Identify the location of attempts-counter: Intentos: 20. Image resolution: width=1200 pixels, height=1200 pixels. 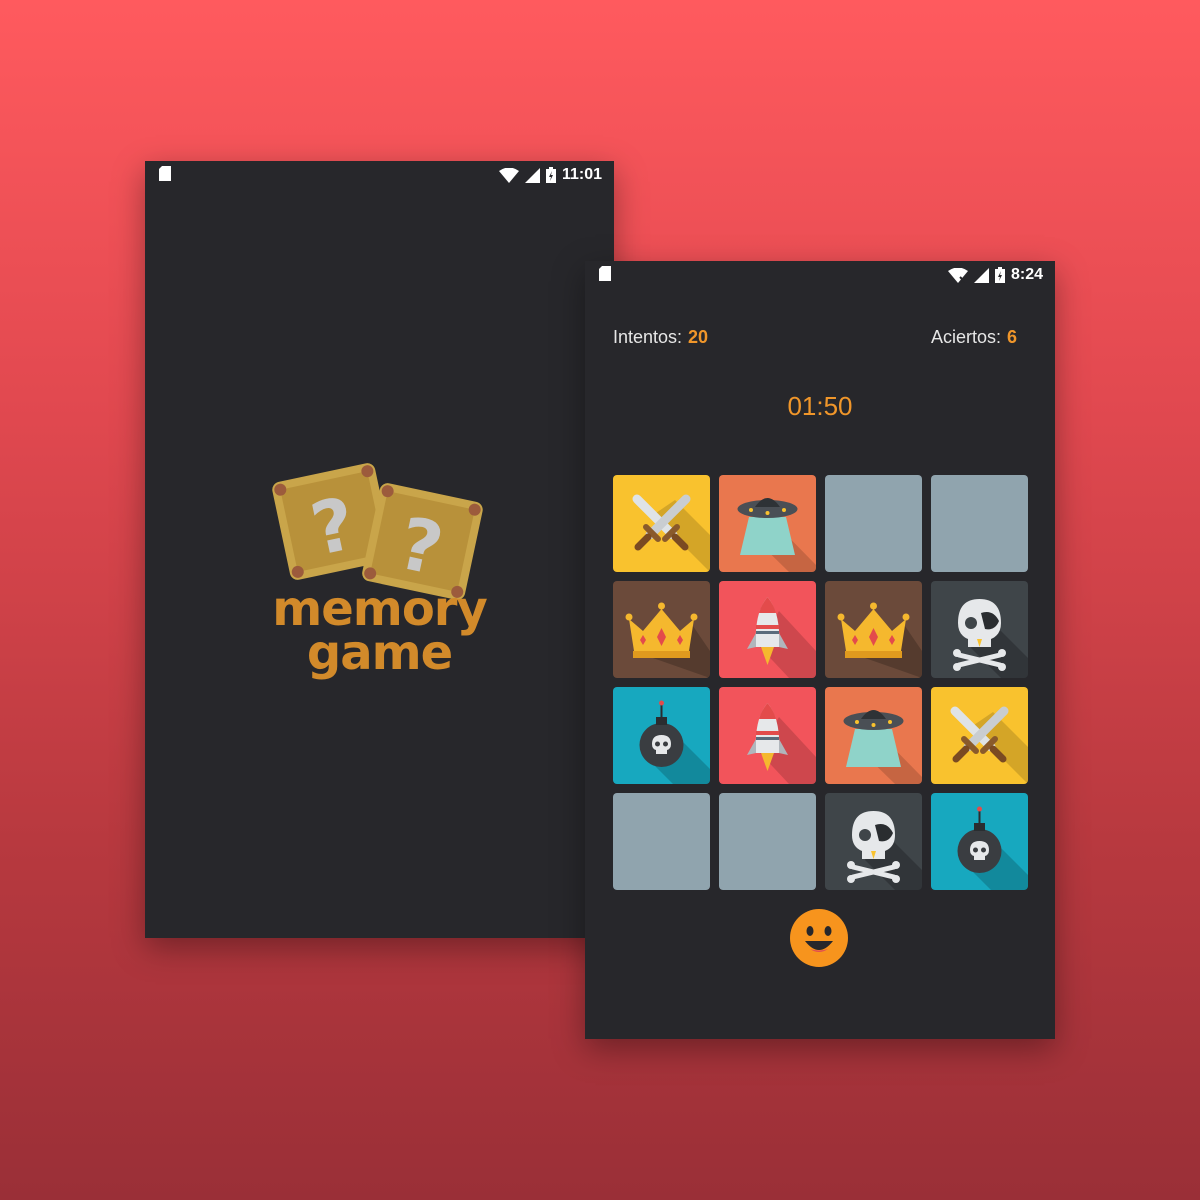
(660, 337).